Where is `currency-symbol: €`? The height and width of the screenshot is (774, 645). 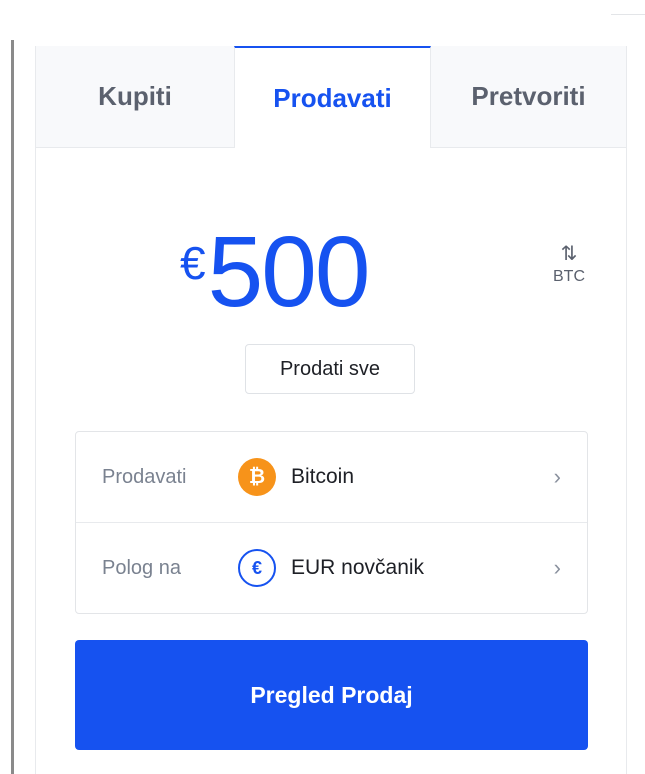
currency-symbol: € is located at coordinates (193, 263).